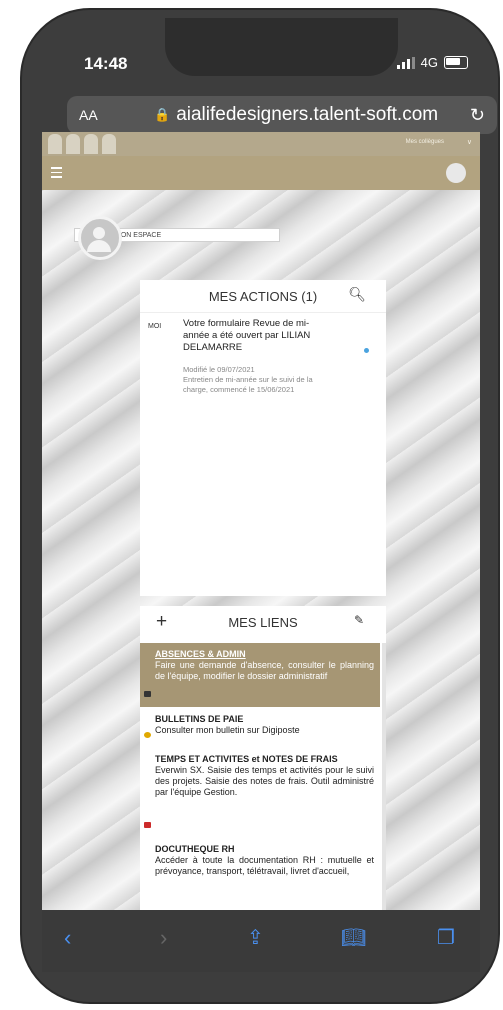  Describe the element at coordinates (425, 142) in the screenshot. I see `colleagues-label: Mes collègues` at that location.